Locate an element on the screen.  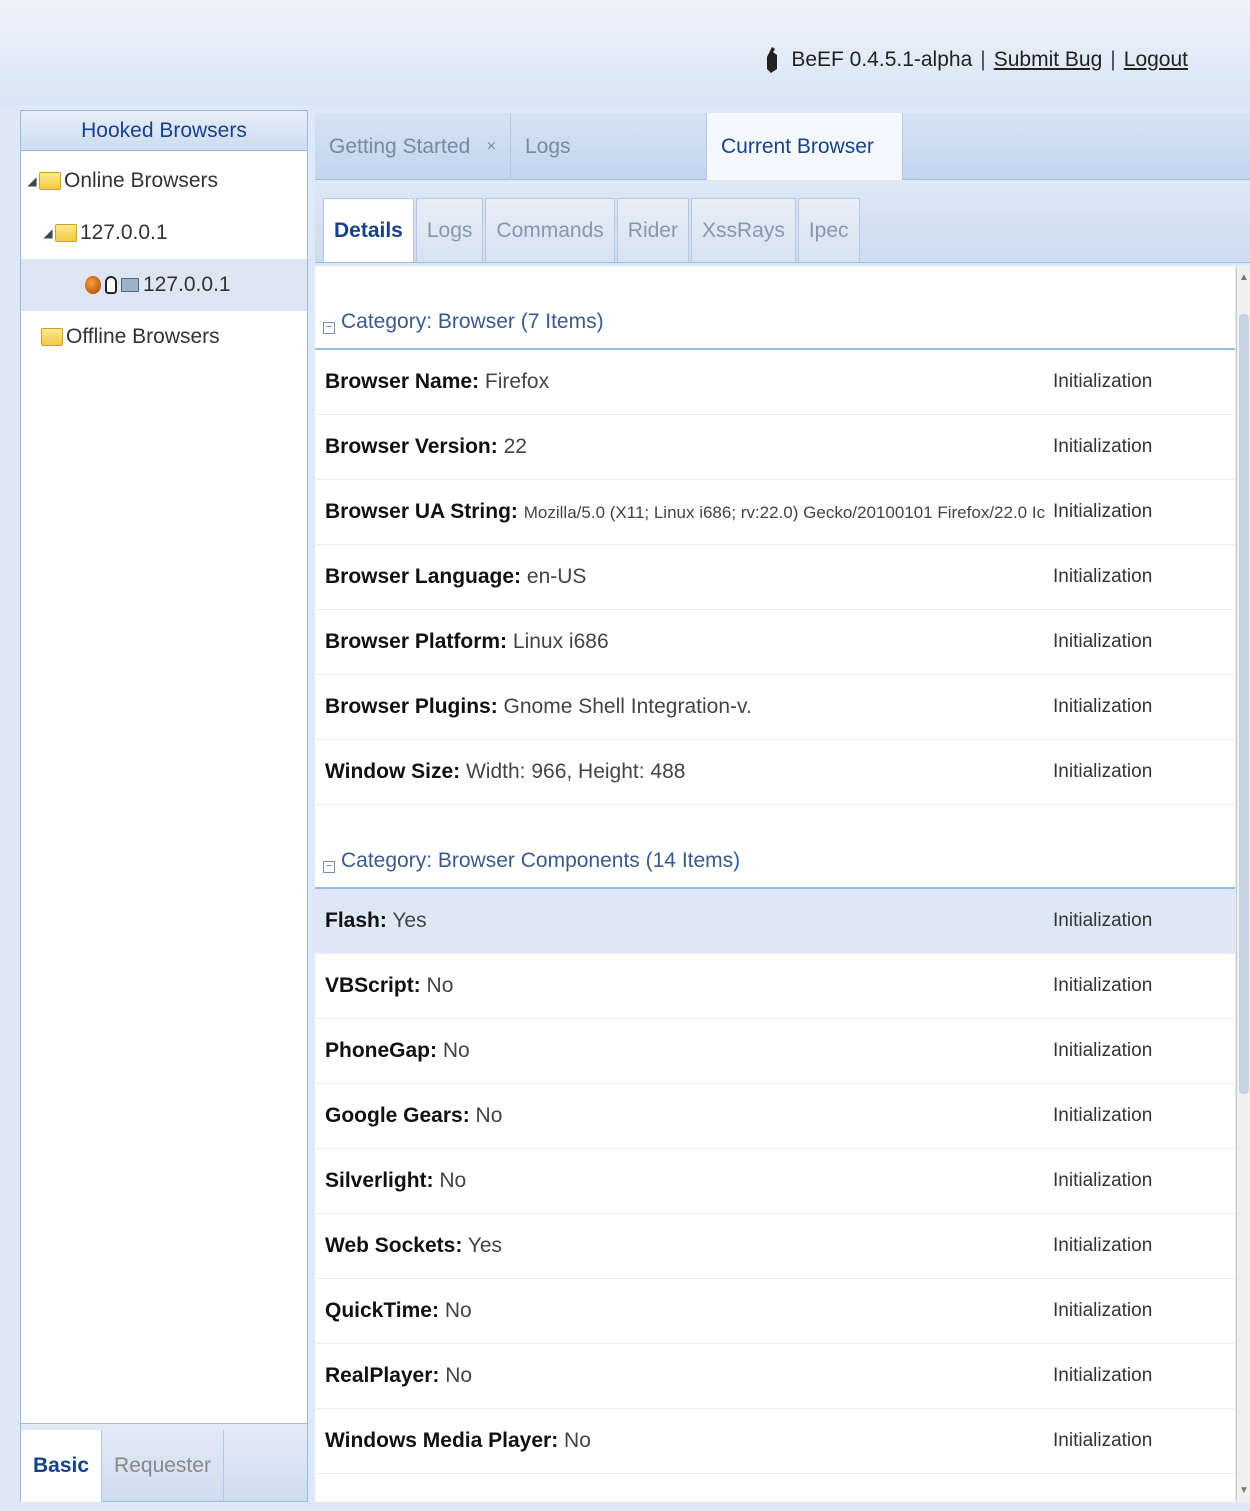
tab-getting-started: Getting Started × is located at coordinates (413, 146).